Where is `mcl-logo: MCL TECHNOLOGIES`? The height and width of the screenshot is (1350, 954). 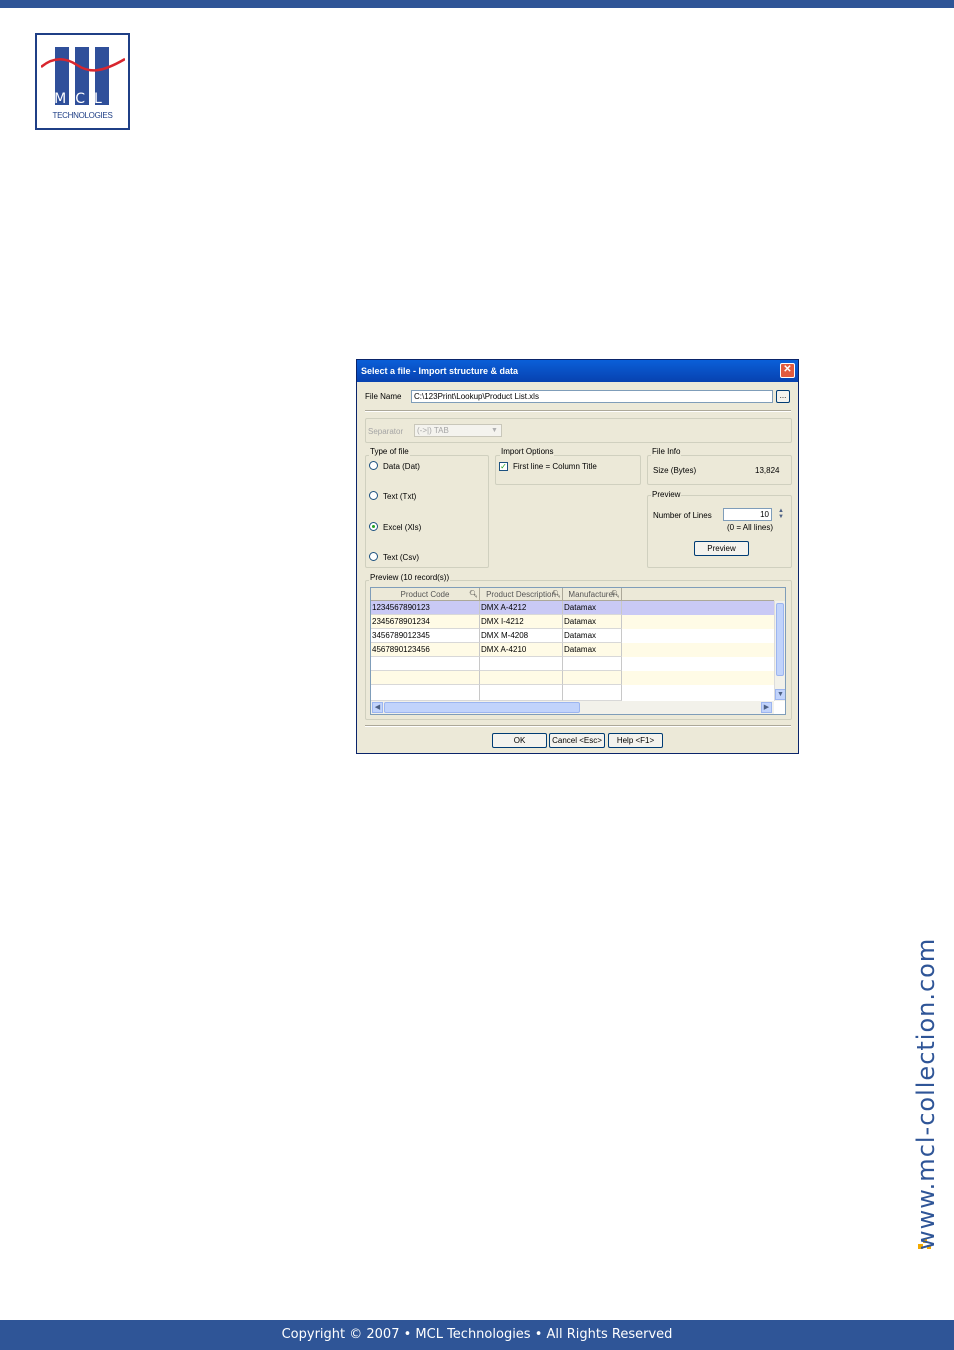
mcl-logo: MCL TECHNOLOGIES is located at coordinates (82, 81).